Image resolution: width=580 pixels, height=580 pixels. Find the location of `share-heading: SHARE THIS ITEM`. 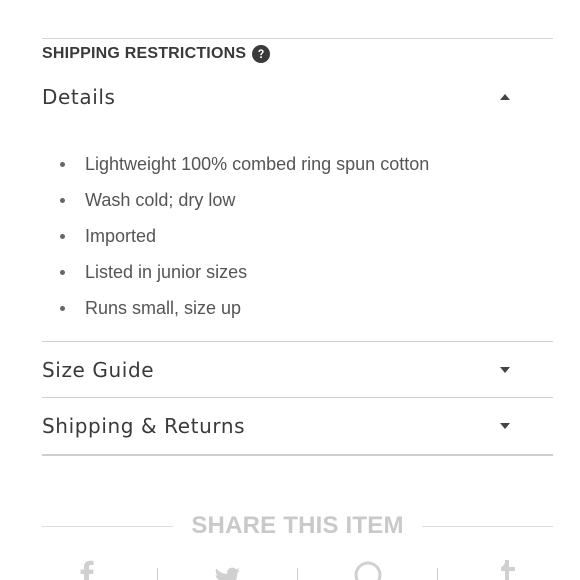

share-heading: SHARE THIS ITEM is located at coordinates (297, 526).